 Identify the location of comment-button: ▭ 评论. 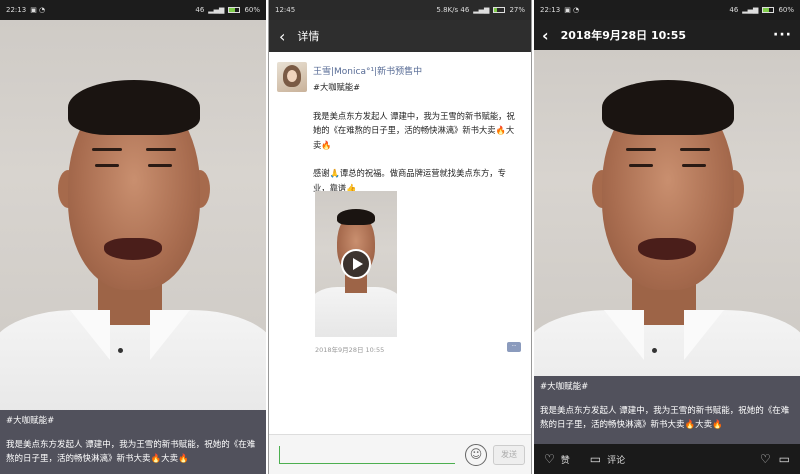
(607, 459).